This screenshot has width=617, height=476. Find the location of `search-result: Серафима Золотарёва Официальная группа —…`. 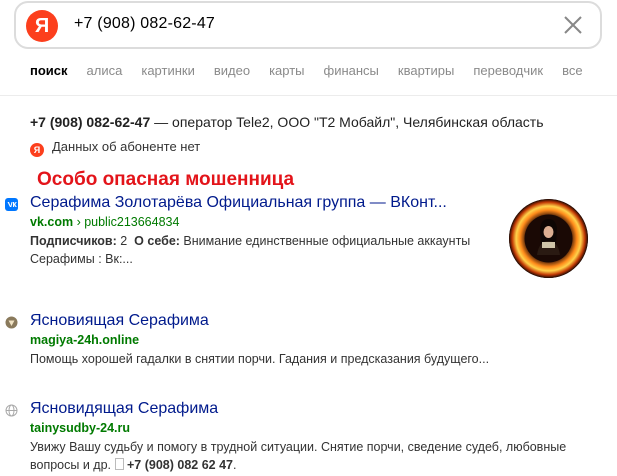

search-result: Серафима Золотарёва Официальная группа —… is located at coordinates (260, 231).